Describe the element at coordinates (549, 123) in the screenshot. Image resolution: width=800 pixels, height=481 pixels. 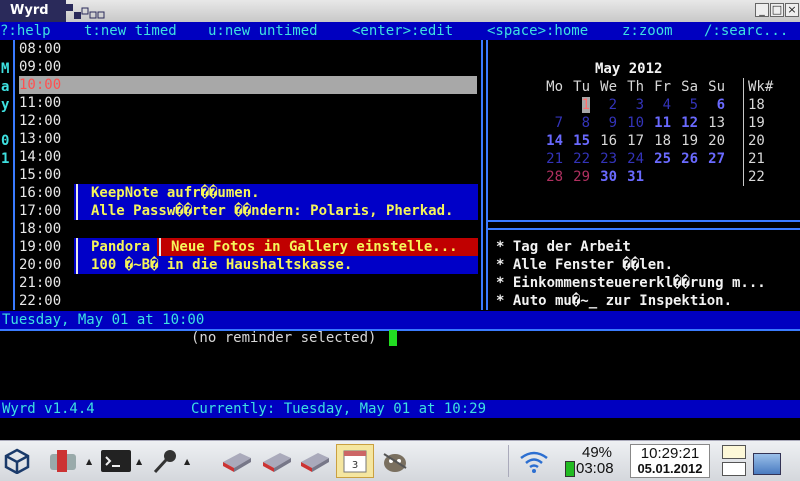
I see `calendar-day: 7` at that location.